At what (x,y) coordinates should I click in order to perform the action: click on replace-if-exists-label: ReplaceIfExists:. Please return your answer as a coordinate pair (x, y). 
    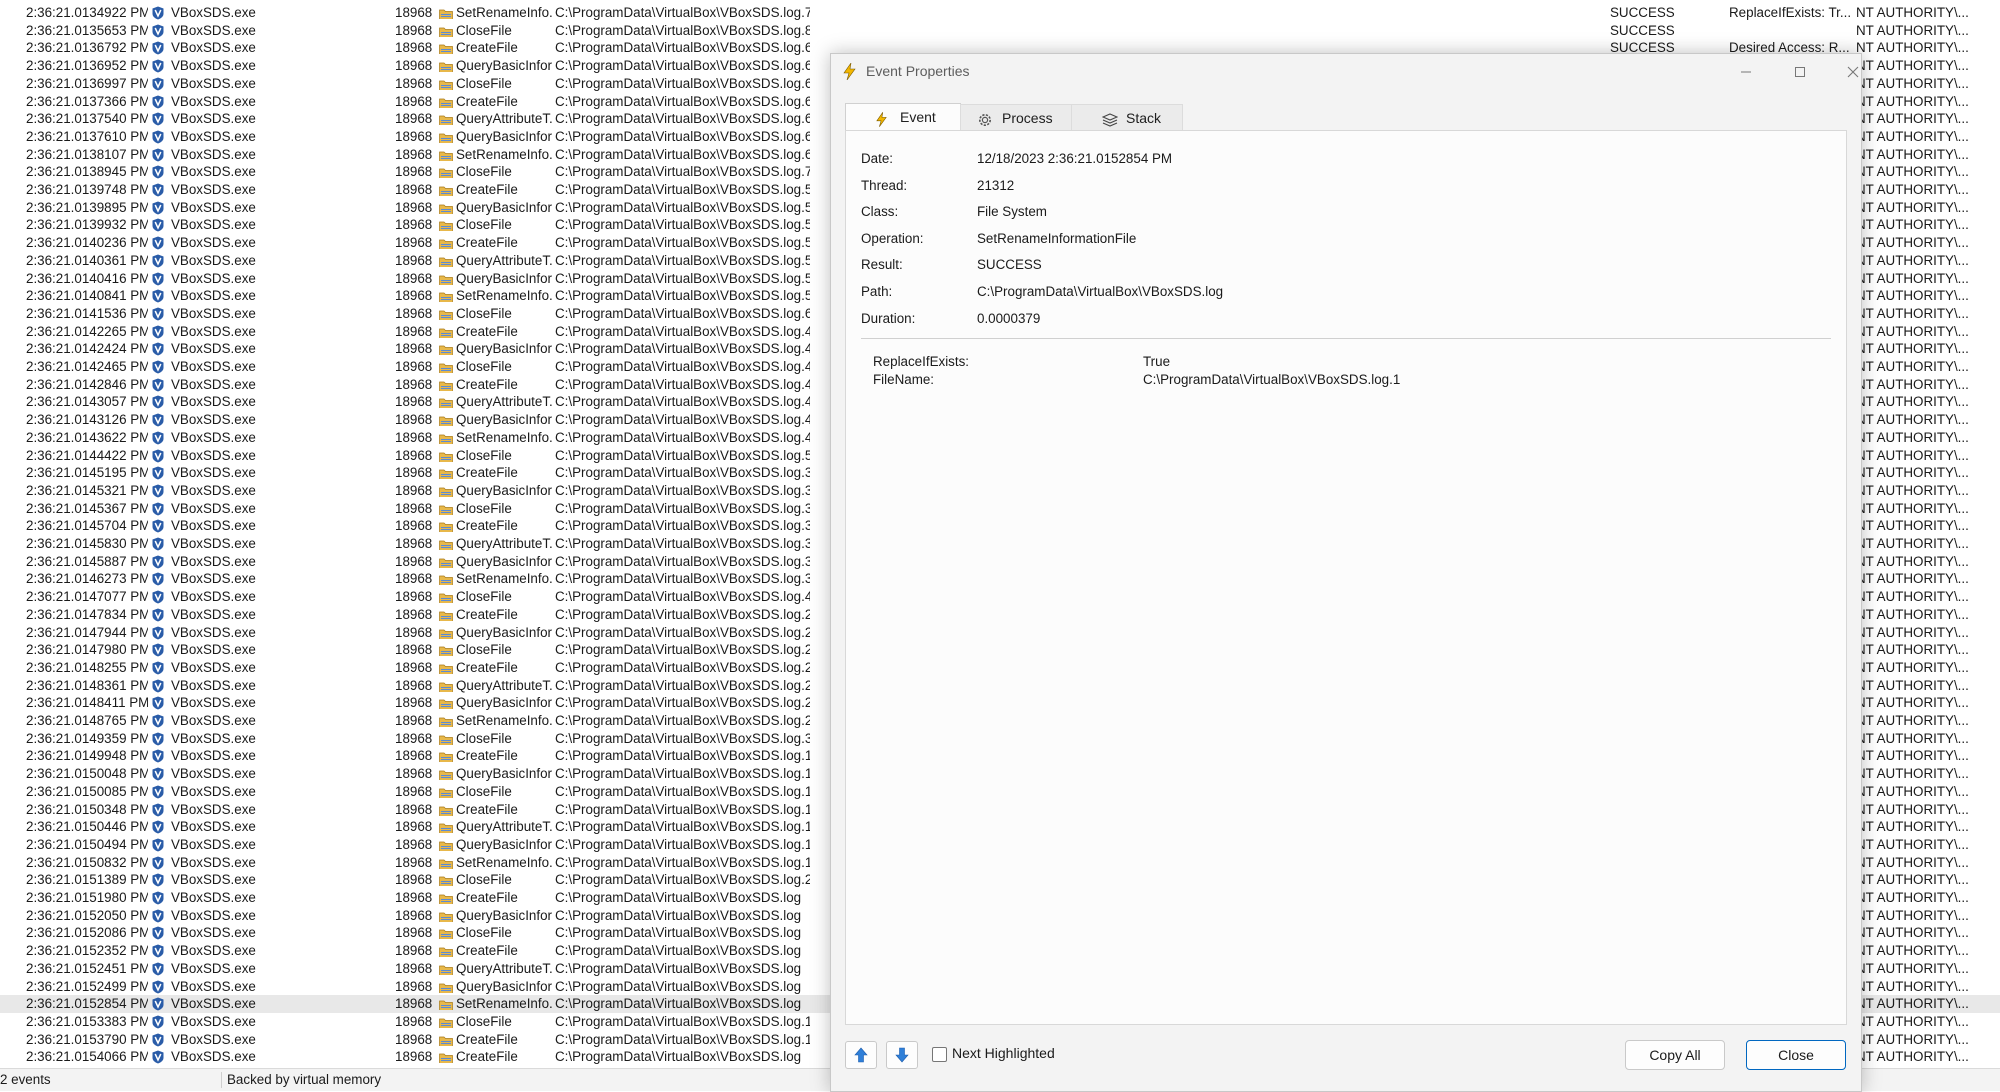
    Looking at the image, I should click on (921, 361).